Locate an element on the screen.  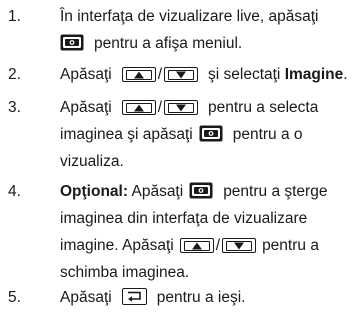
step-line: Apăsaţi / şi selectaţi Imagine. is located at coordinates (205, 74).